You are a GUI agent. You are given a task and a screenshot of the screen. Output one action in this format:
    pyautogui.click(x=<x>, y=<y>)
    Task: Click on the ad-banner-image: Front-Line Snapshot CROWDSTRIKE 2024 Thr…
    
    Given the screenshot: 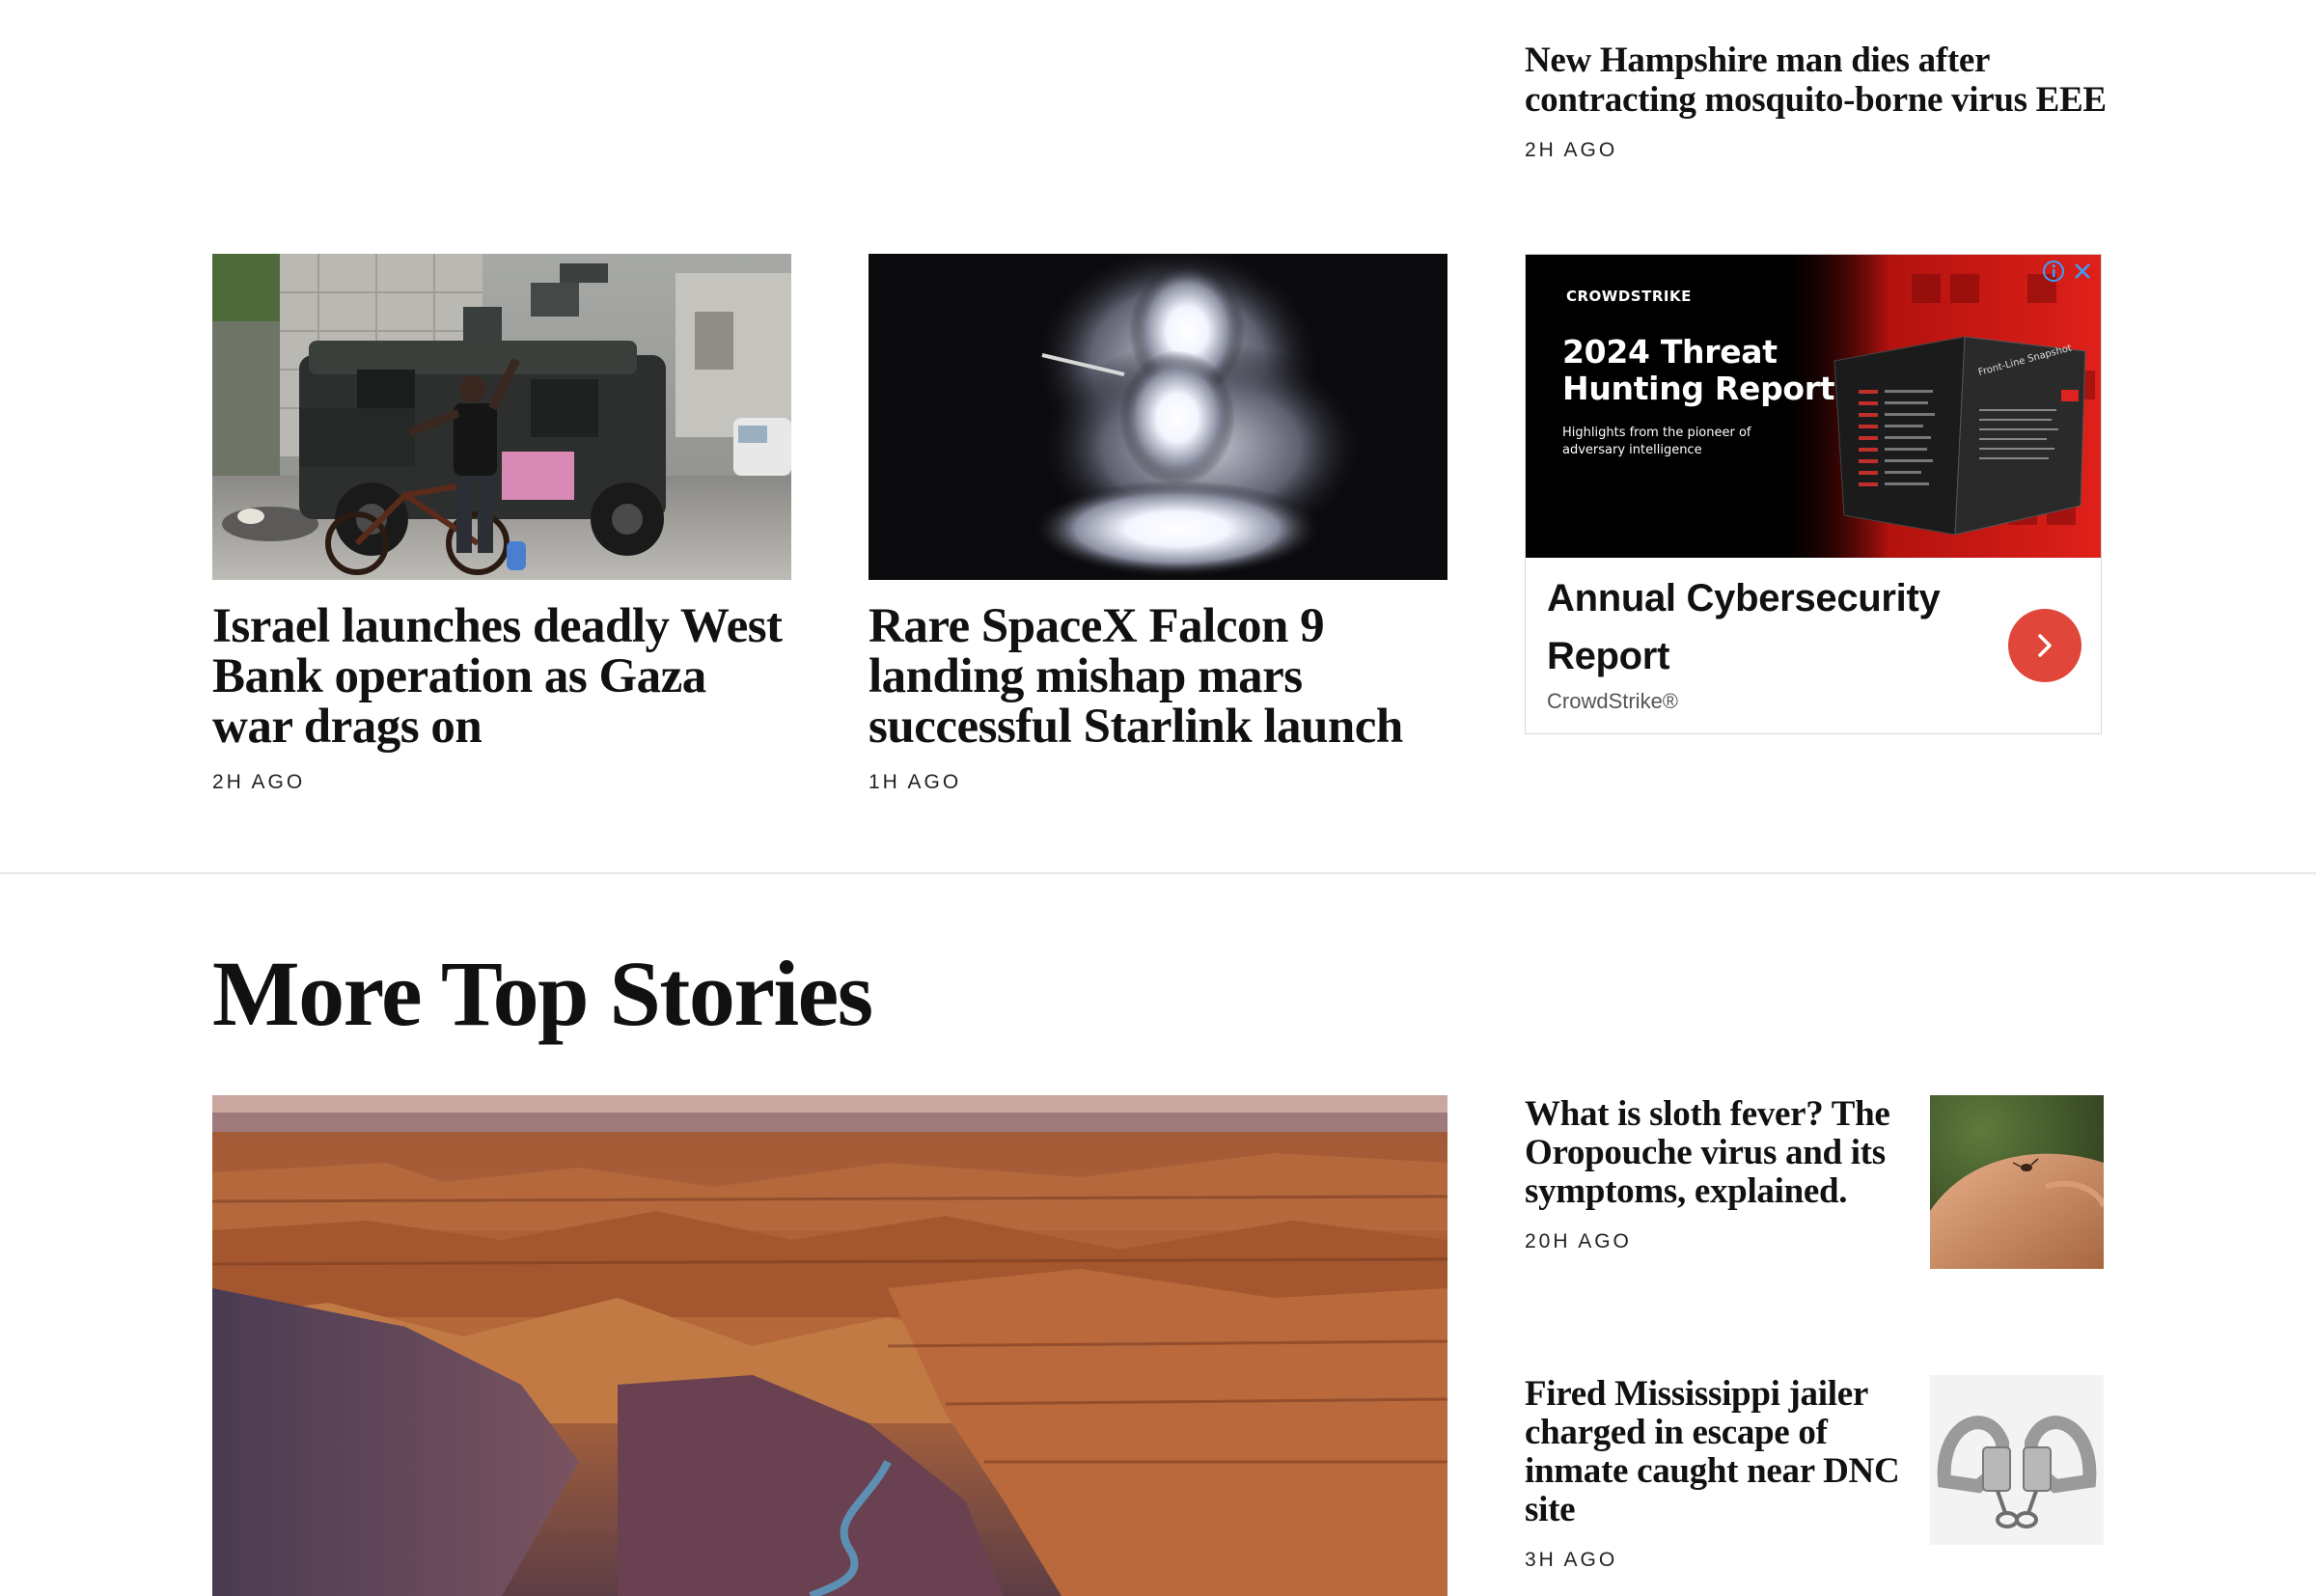 What is the action you would take?
    pyautogui.click(x=1813, y=406)
    